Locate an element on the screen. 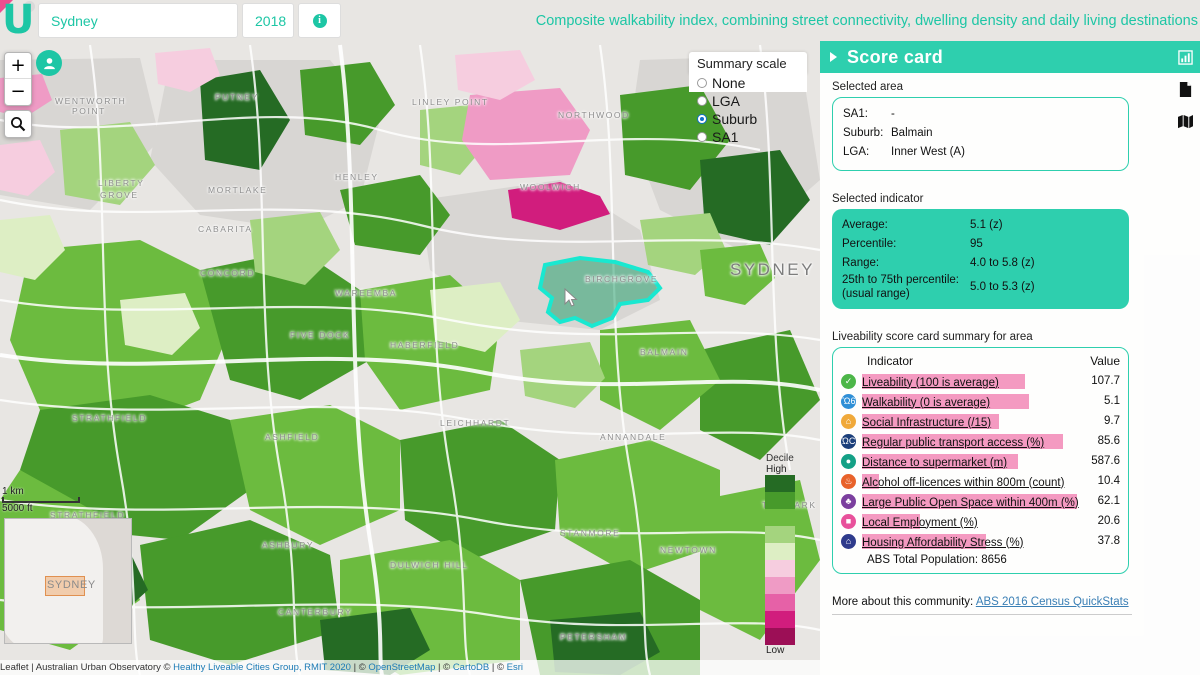 The height and width of the screenshot is (675, 1200). minimap-city-label: SYDNEY is located at coordinates (71, 585).